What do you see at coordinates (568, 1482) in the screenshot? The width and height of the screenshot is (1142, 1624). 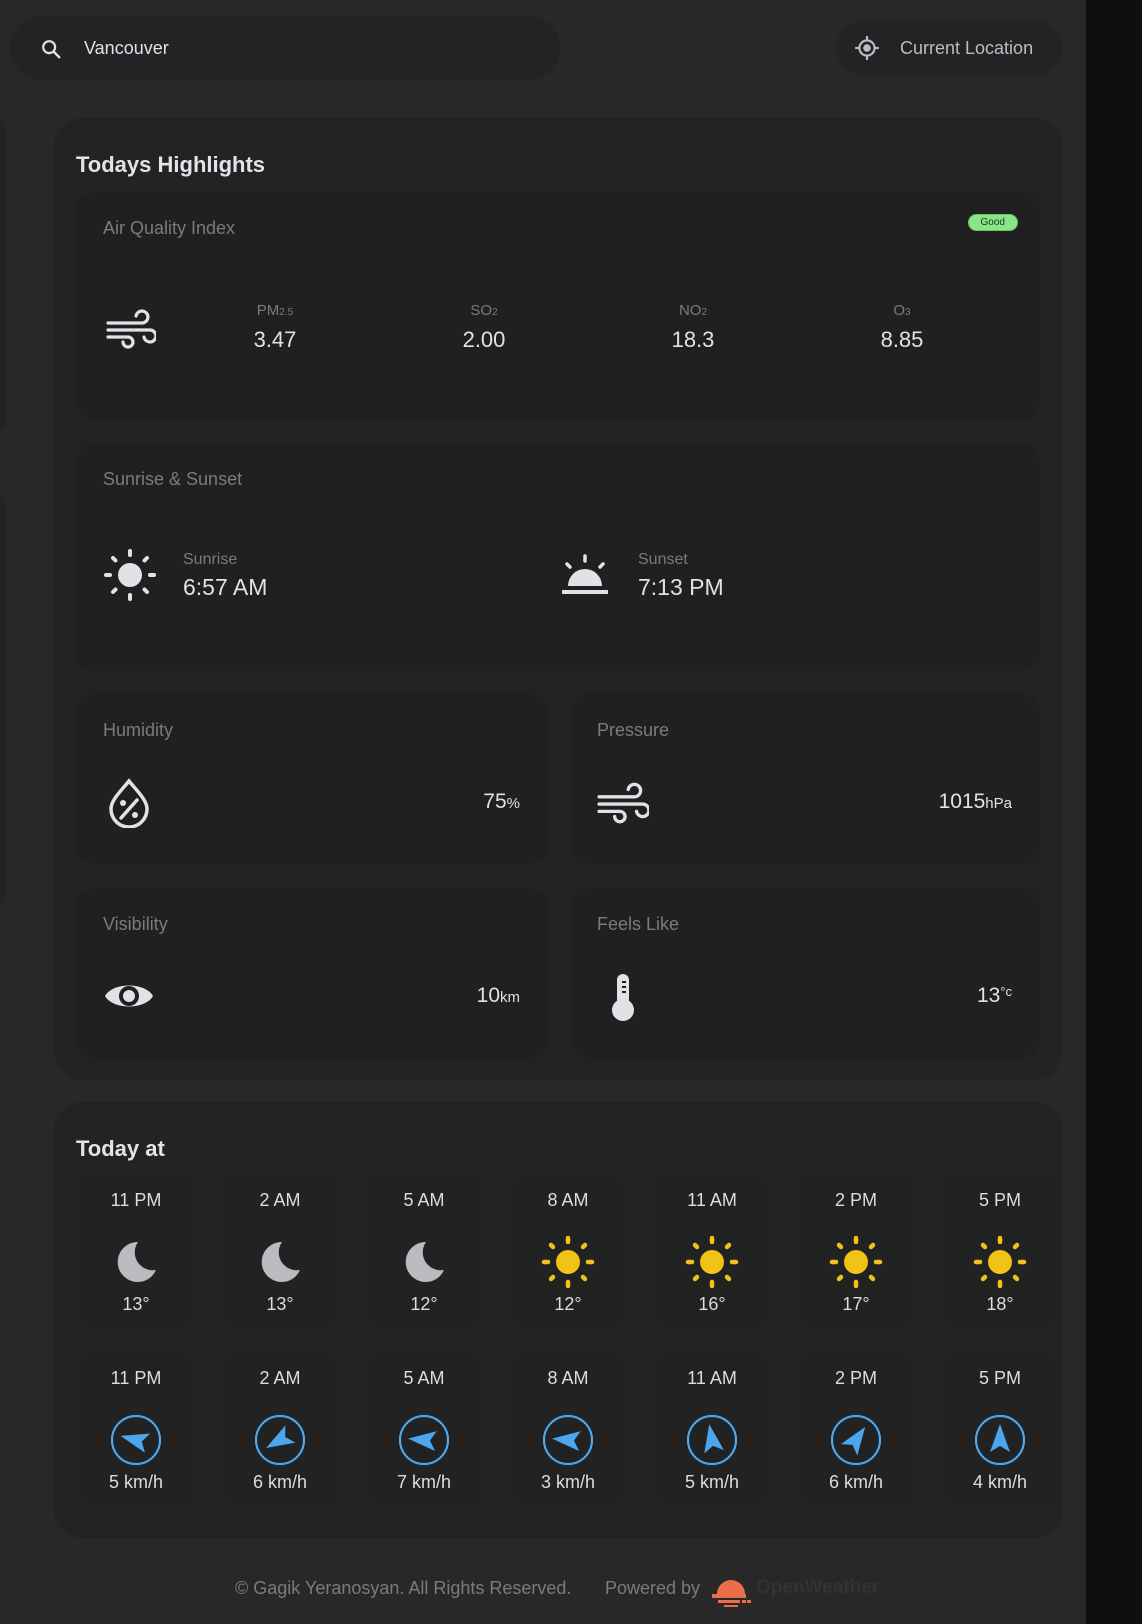 I see `forecast-wind-speed: 3 km/h` at bounding box center [568, 1482].